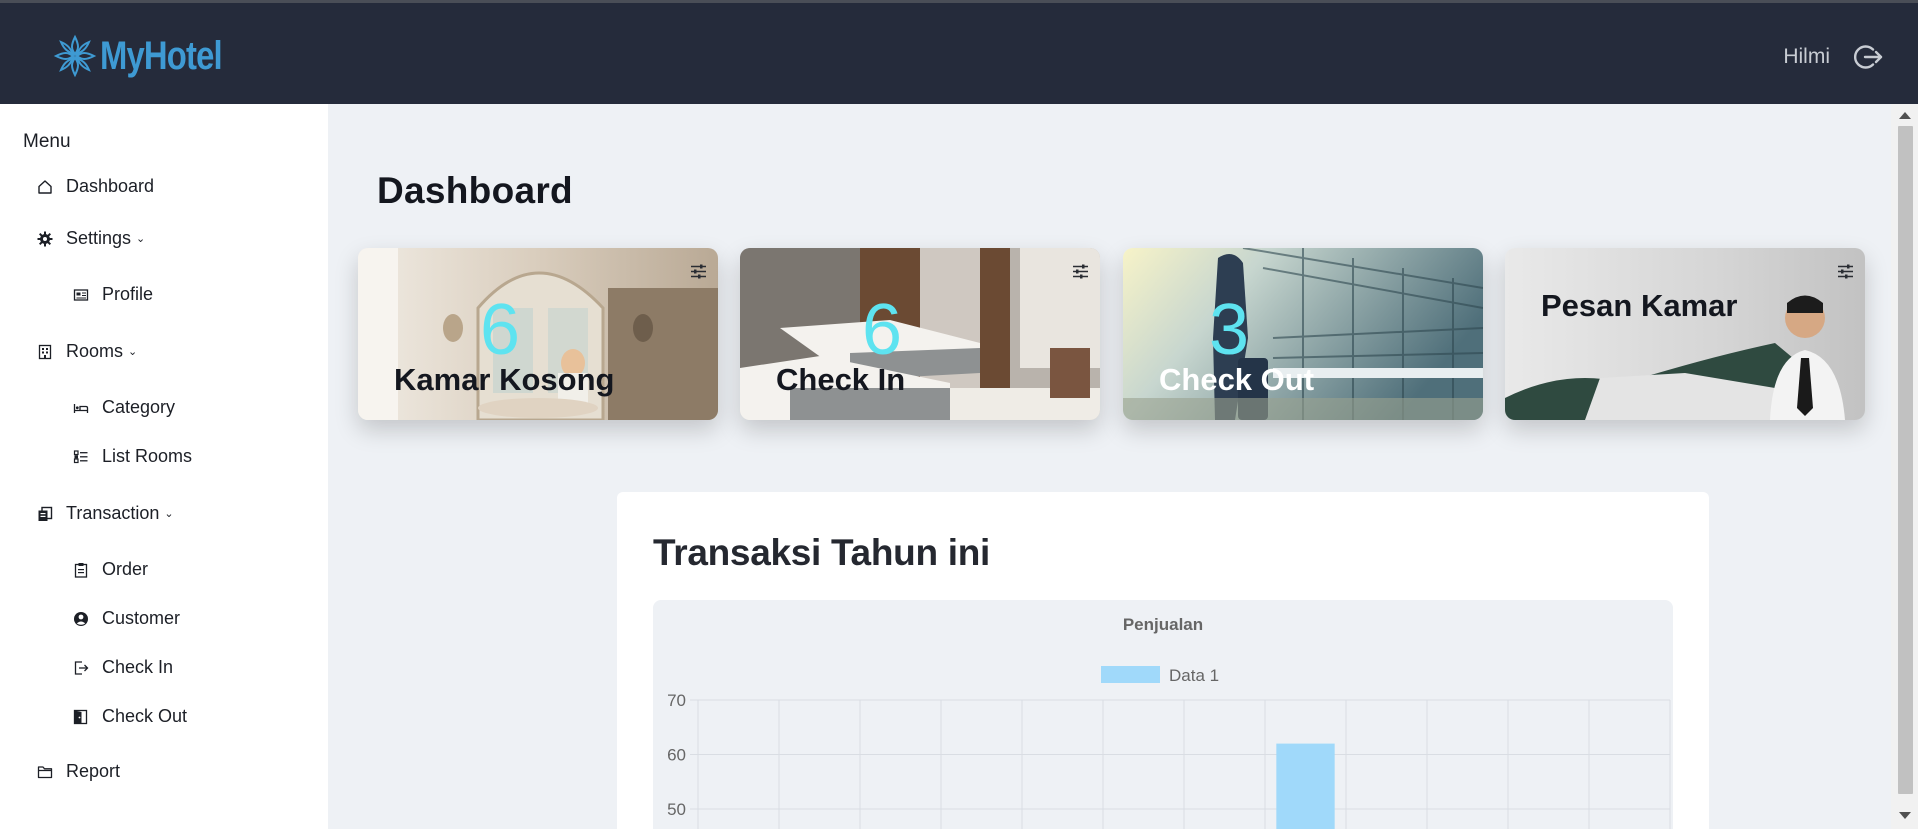 The height and width of the screenshot is (829, 1918). Describe the element at coordinates (113, 513) in the screenshot. I see `sidebar-item-label: Transaction` at that location.